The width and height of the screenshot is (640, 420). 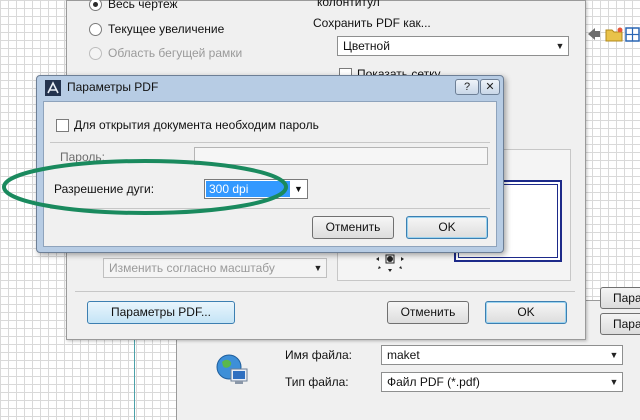 I want to click on radio-marquee-area: Область бегущей рамки, so click(x=165, y=53).